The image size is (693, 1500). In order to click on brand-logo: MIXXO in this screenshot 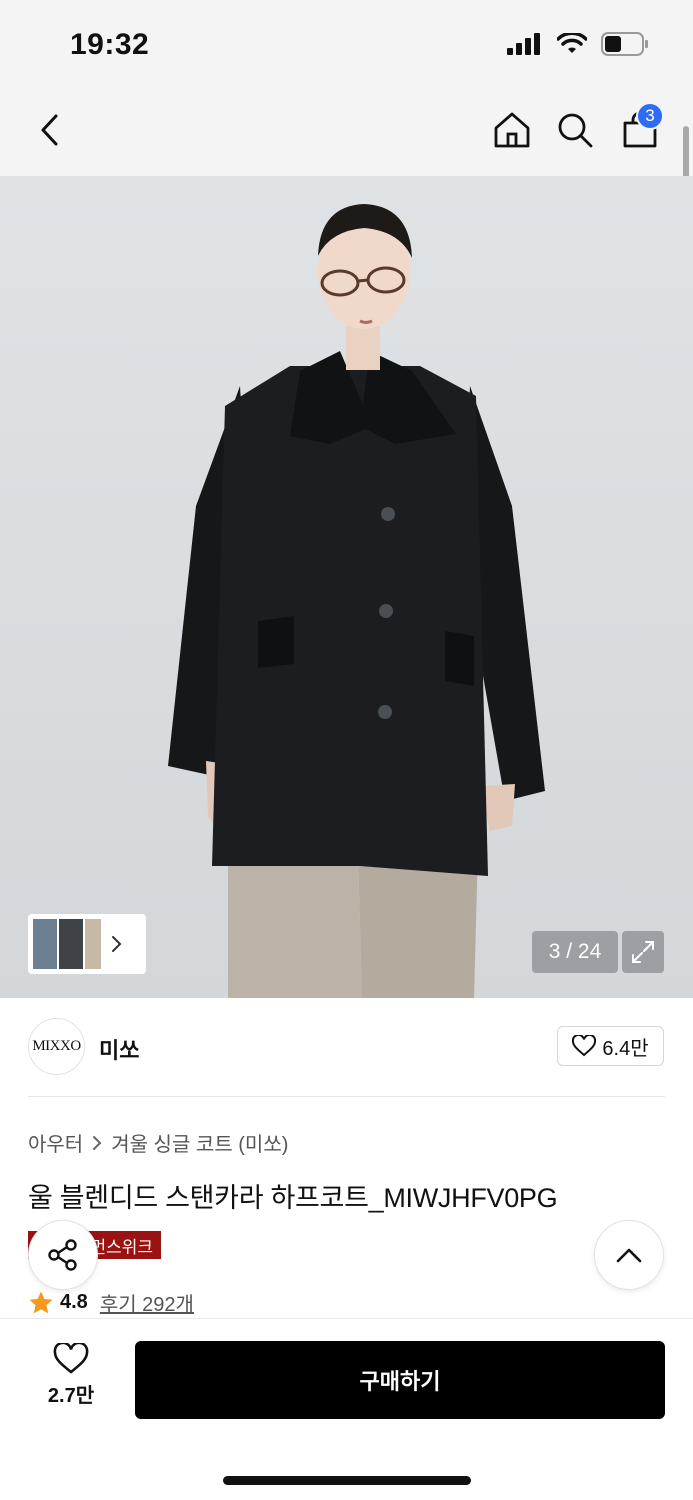, I will do `click(56, 1046)`.